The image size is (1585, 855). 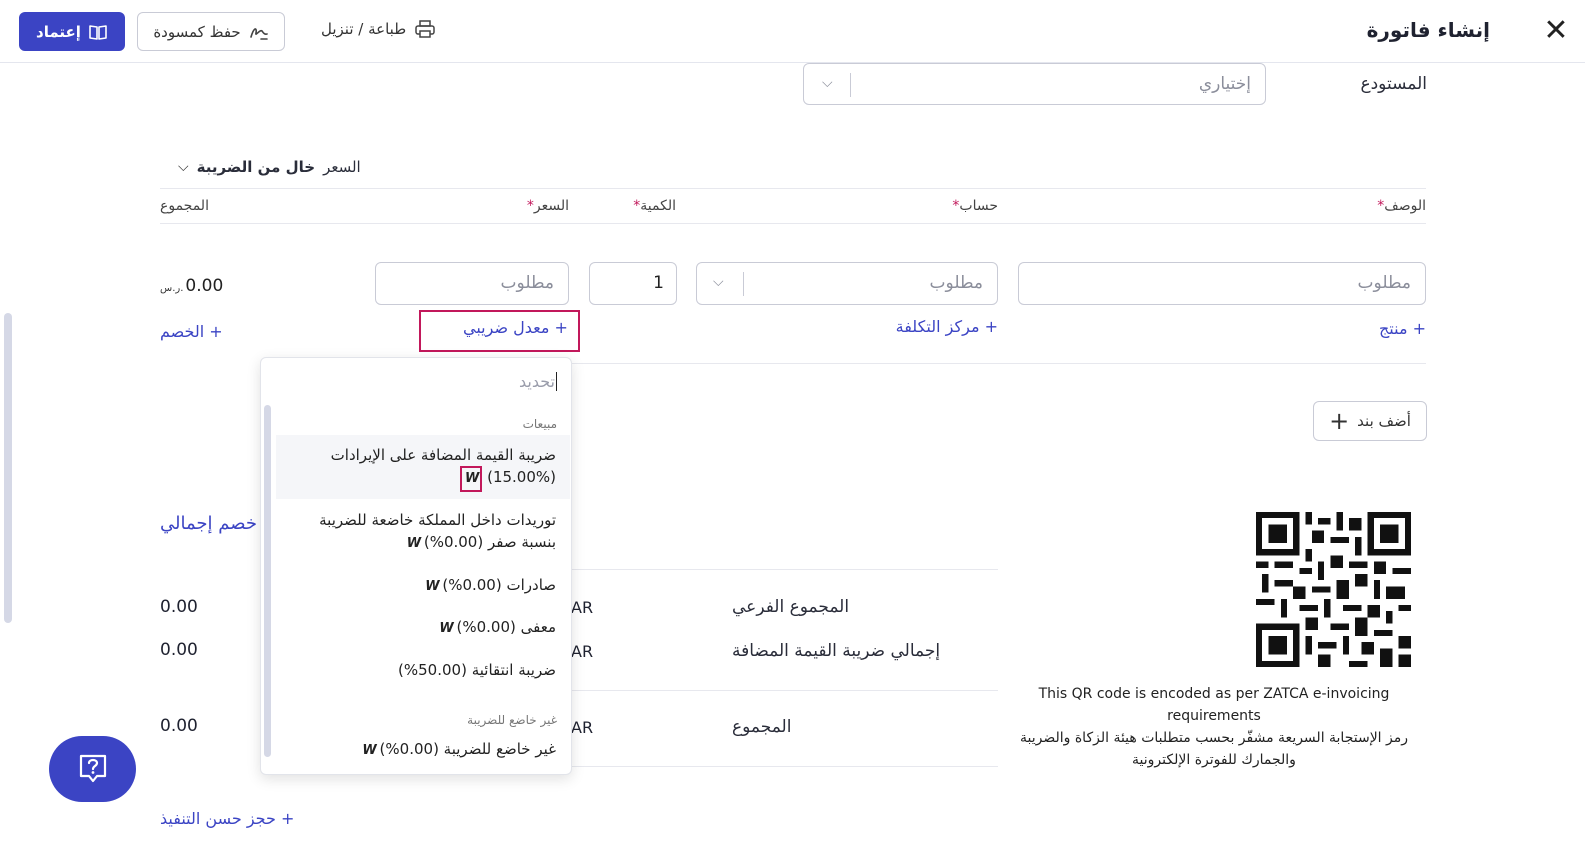 What do you see at coordinates (58, 31) in the screenshot?
I see `approve-label: إعتماد` at bounding box center [58, 31].